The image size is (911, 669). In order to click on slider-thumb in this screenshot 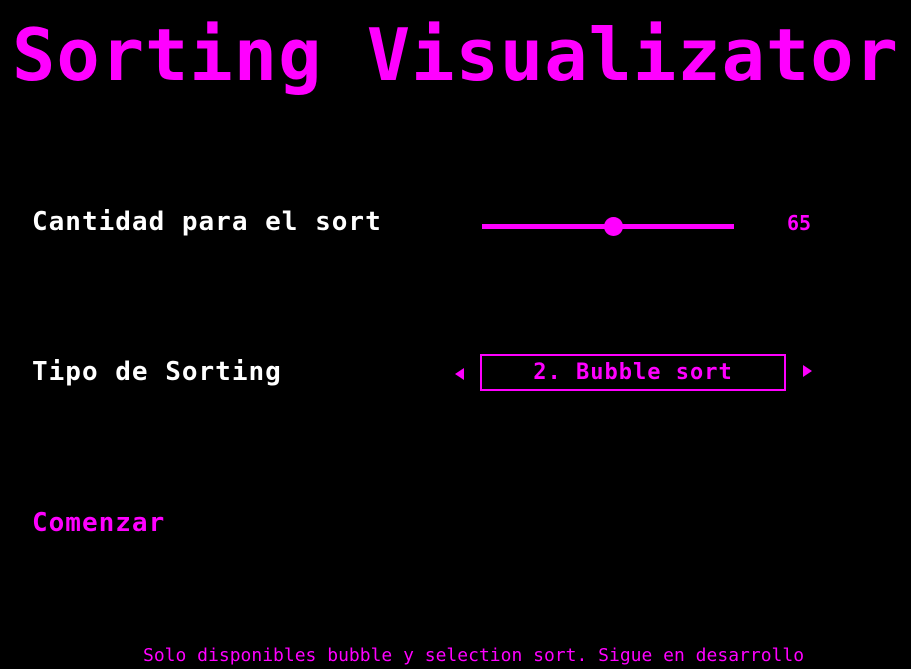, I will do `click(614, 226)`.